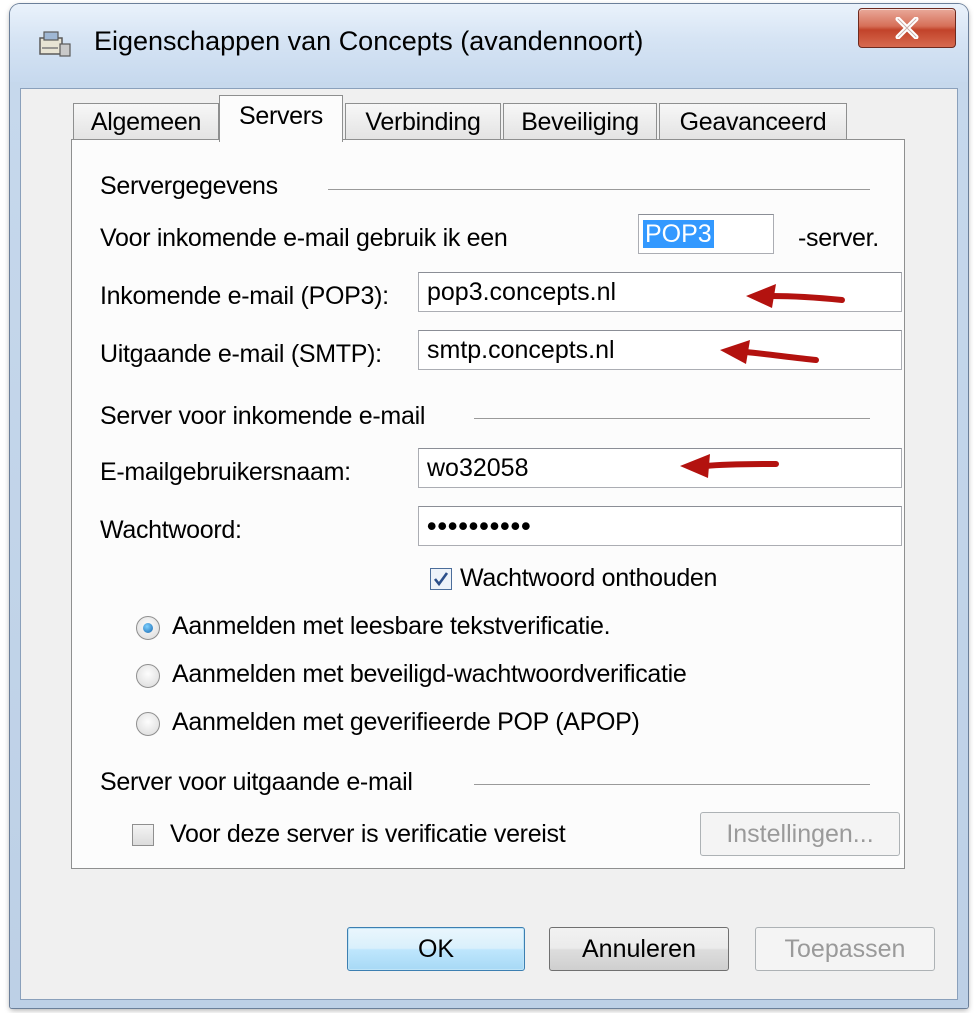  Describe the element at coordinates (660, 526) in the screenshot. I see `password-input: ••••••••••` at that location.